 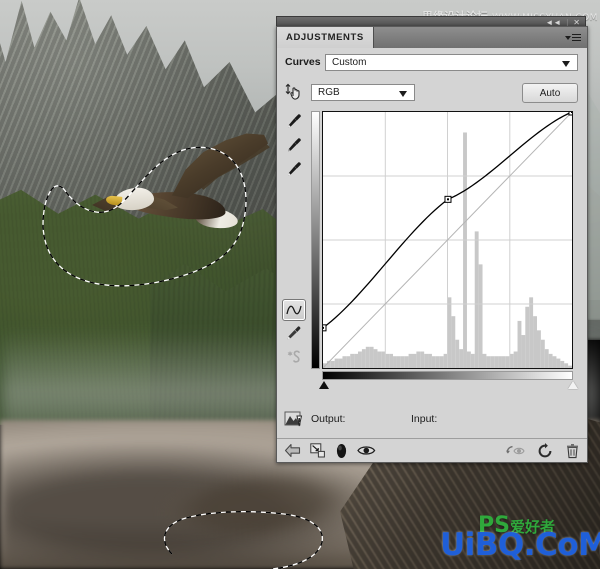 I want to click on white-point-eyedropper-icon, so click(x=294, y=169).